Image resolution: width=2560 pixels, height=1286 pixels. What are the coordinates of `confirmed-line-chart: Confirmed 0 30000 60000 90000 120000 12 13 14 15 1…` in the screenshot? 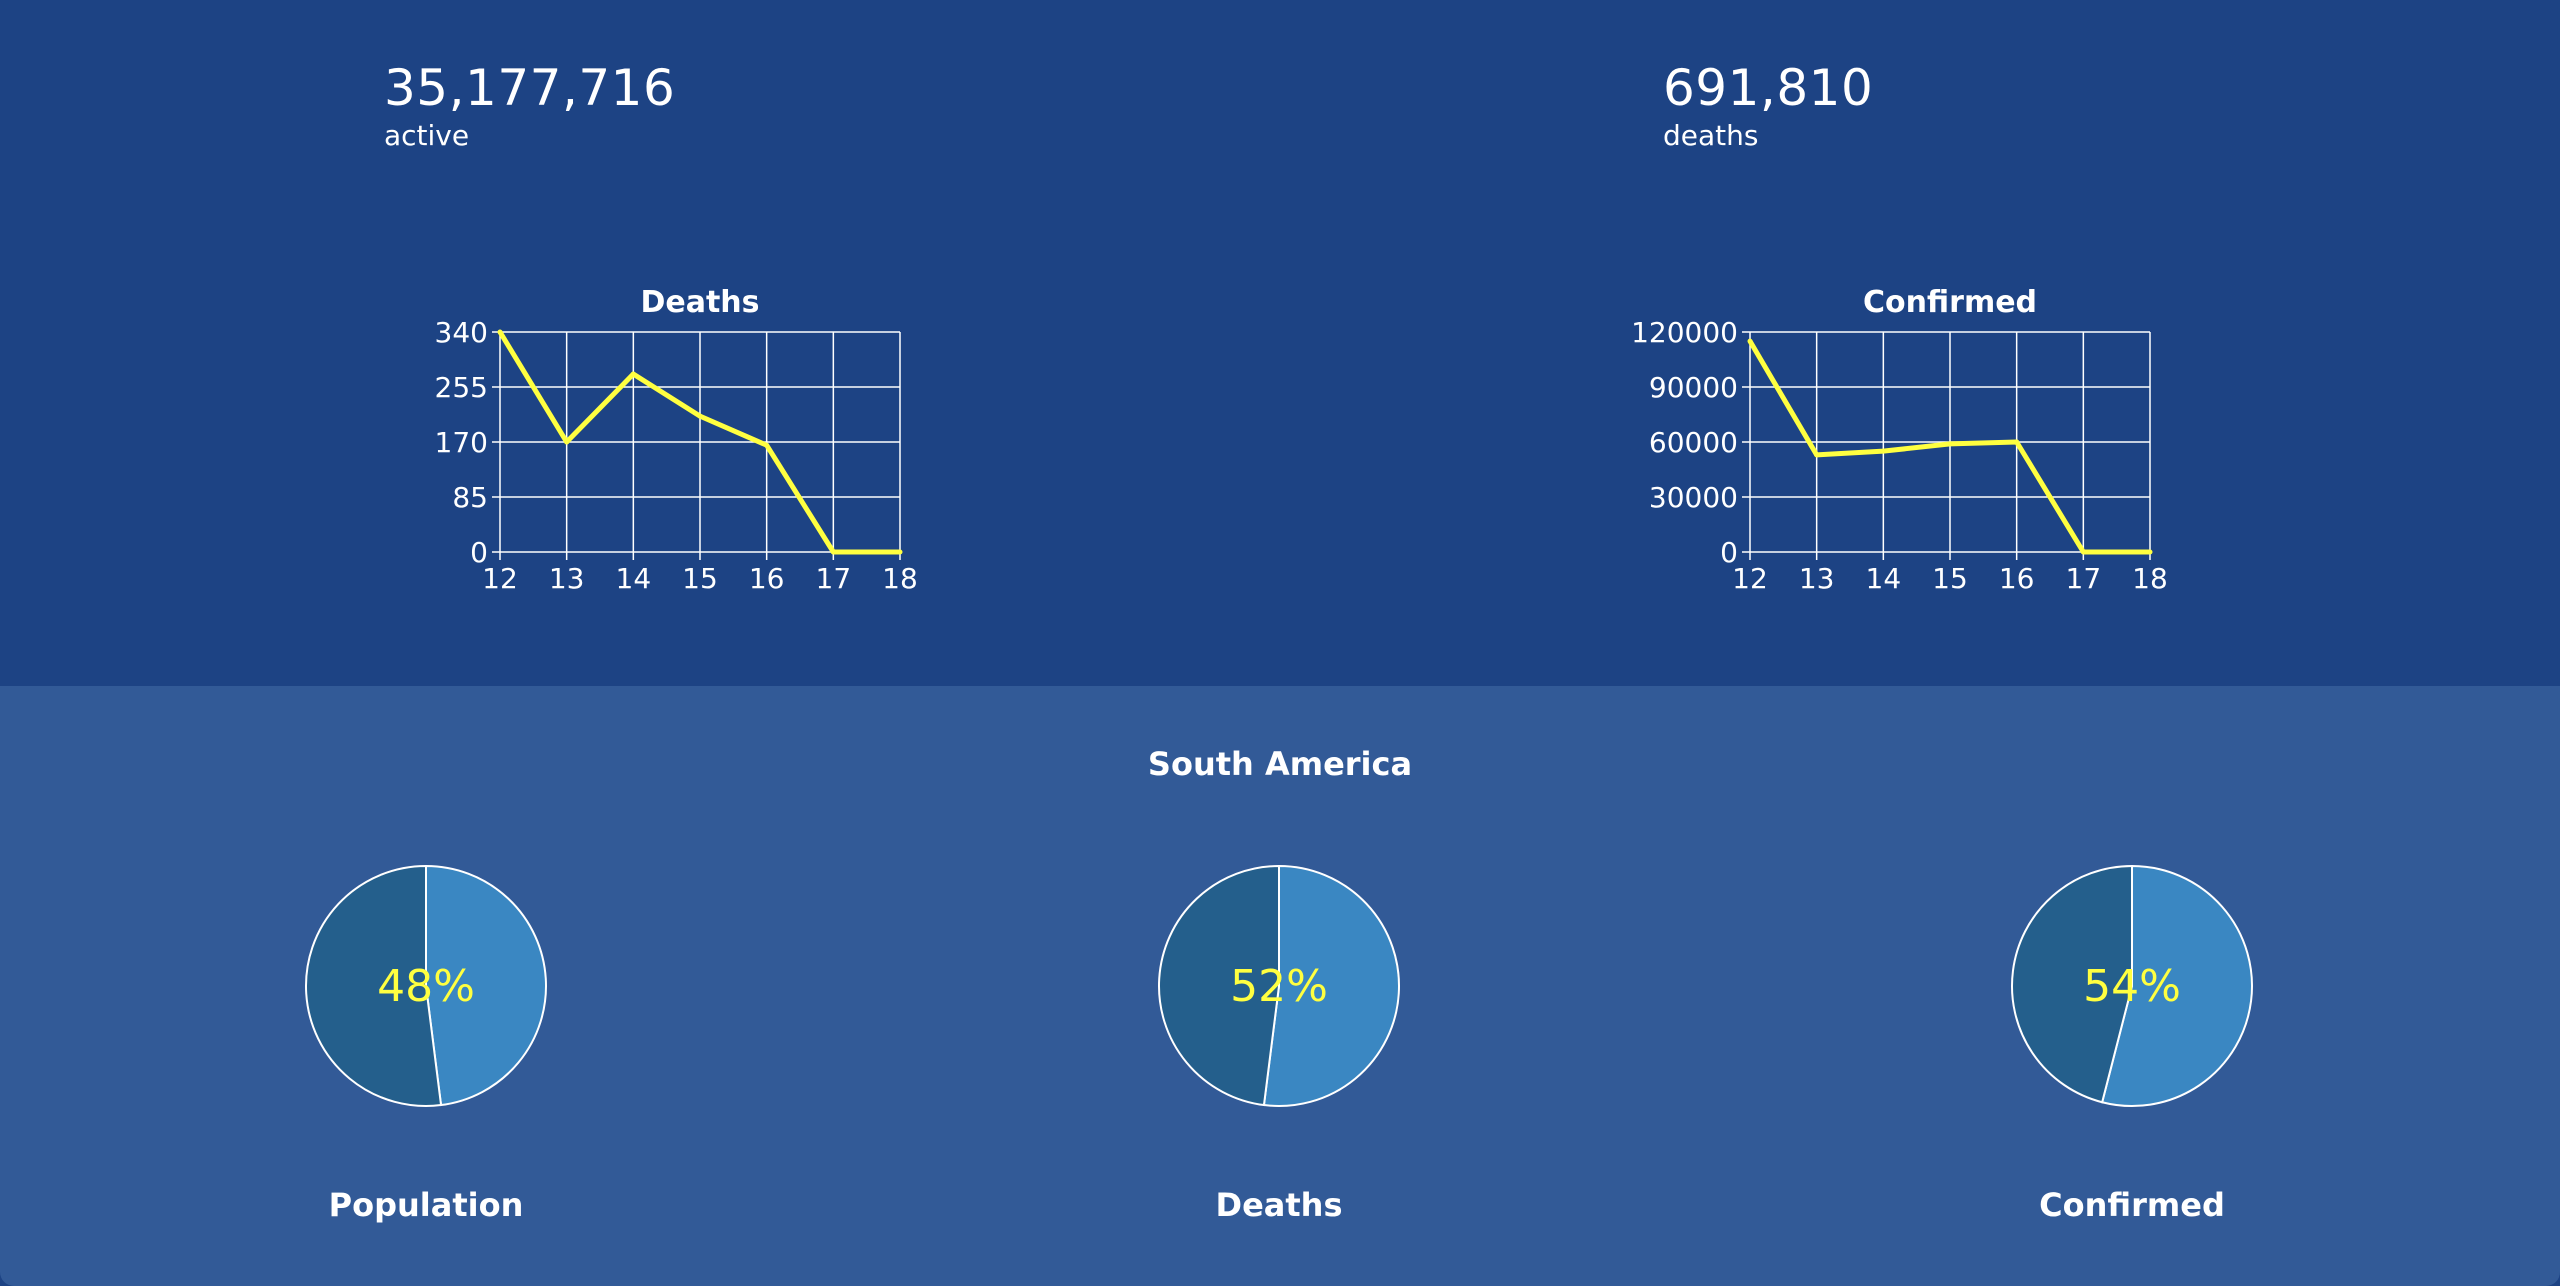 It's located at (1915, 440).